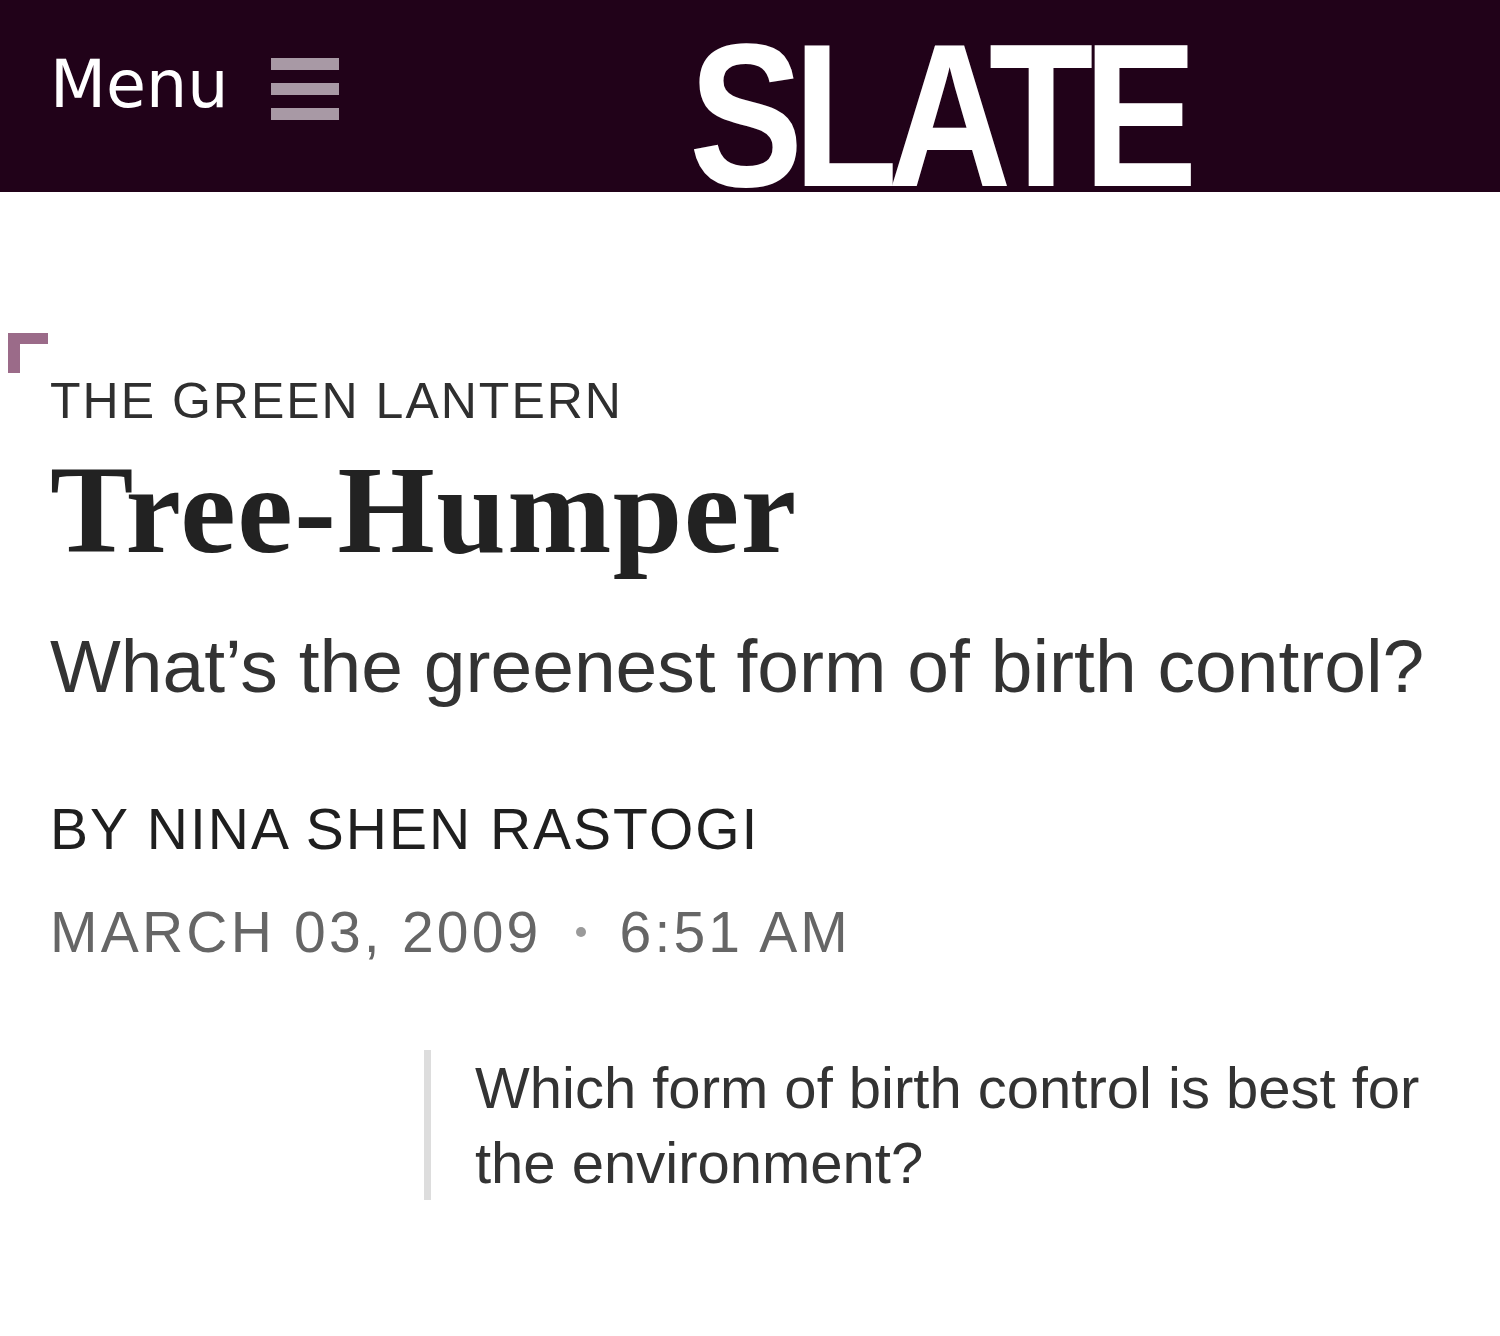  What do you see at coordinates (580, 931) in the screenshot?
I see `dot-separator-icon` at bounding box center [580, 931].